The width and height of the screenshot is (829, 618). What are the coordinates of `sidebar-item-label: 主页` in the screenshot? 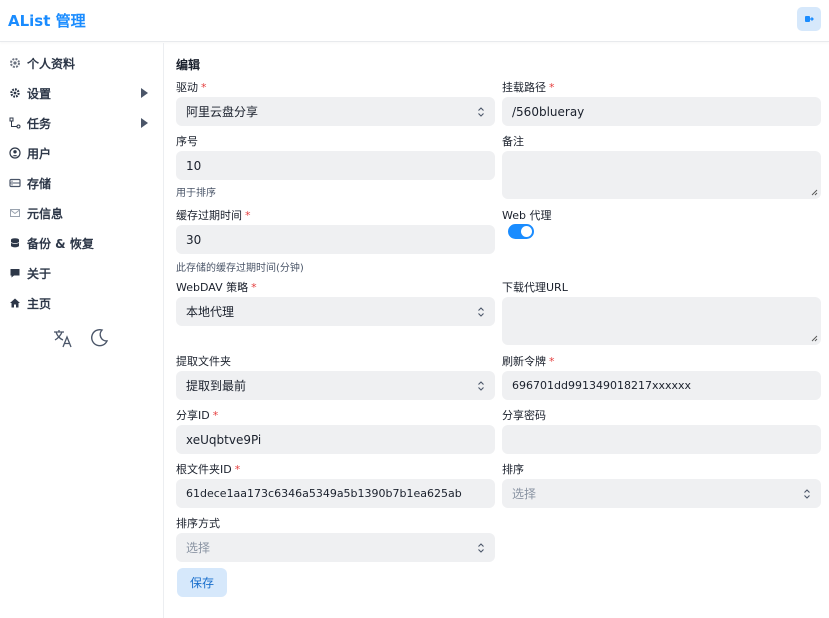 It's located at (39, 303).